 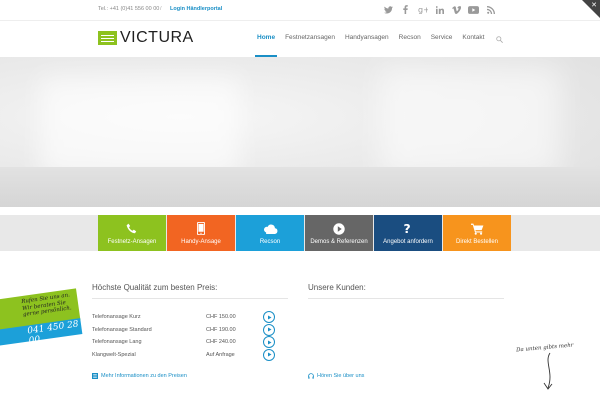 What do you see at coordinates (473, 9) in the screenshot?
I see `youtube-icon` at bounding box center [473, 9].